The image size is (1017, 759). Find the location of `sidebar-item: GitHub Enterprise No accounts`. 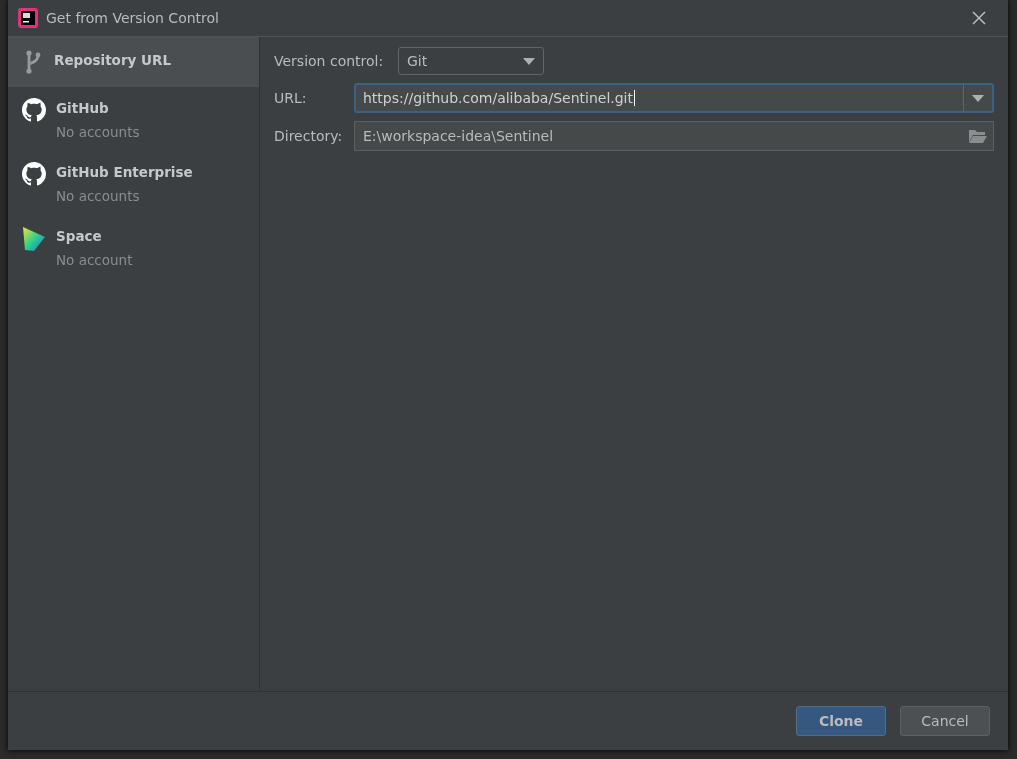

sidebar-item: GitHub Enterprise No accounts is located at coordinates (133, 183).